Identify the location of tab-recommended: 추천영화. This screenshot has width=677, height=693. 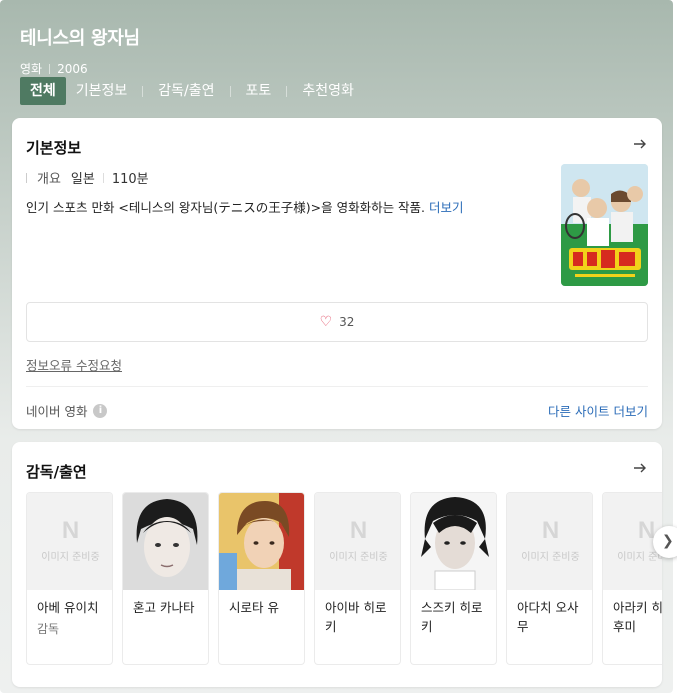
(328, 91).